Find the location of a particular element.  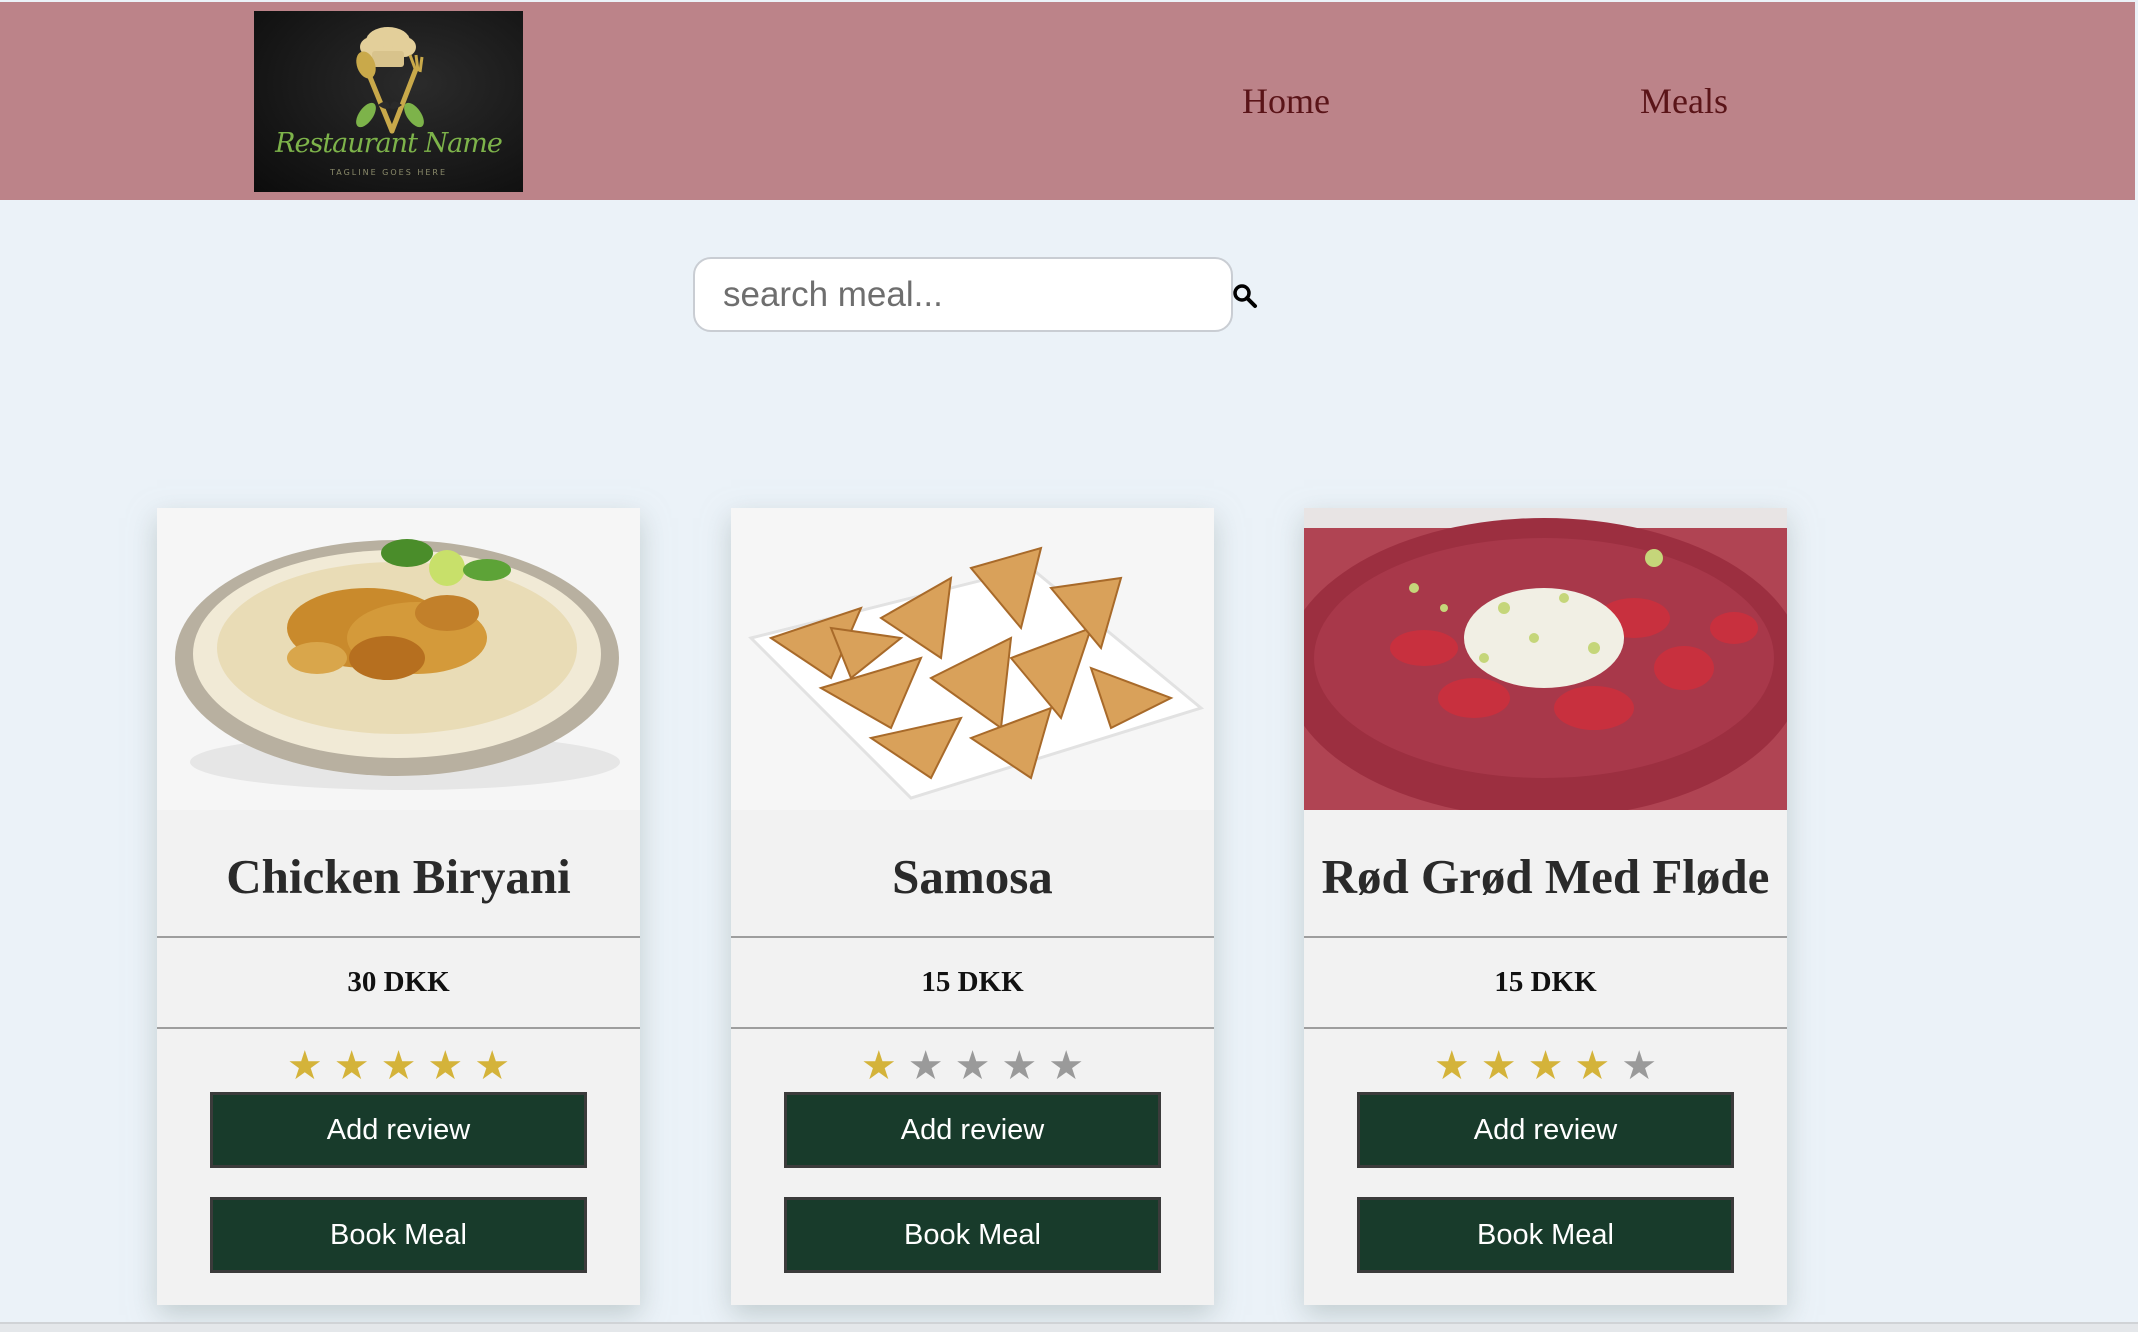

logo-tagline: TAGLINE GOES HERE is located at coordinates (388, 172).